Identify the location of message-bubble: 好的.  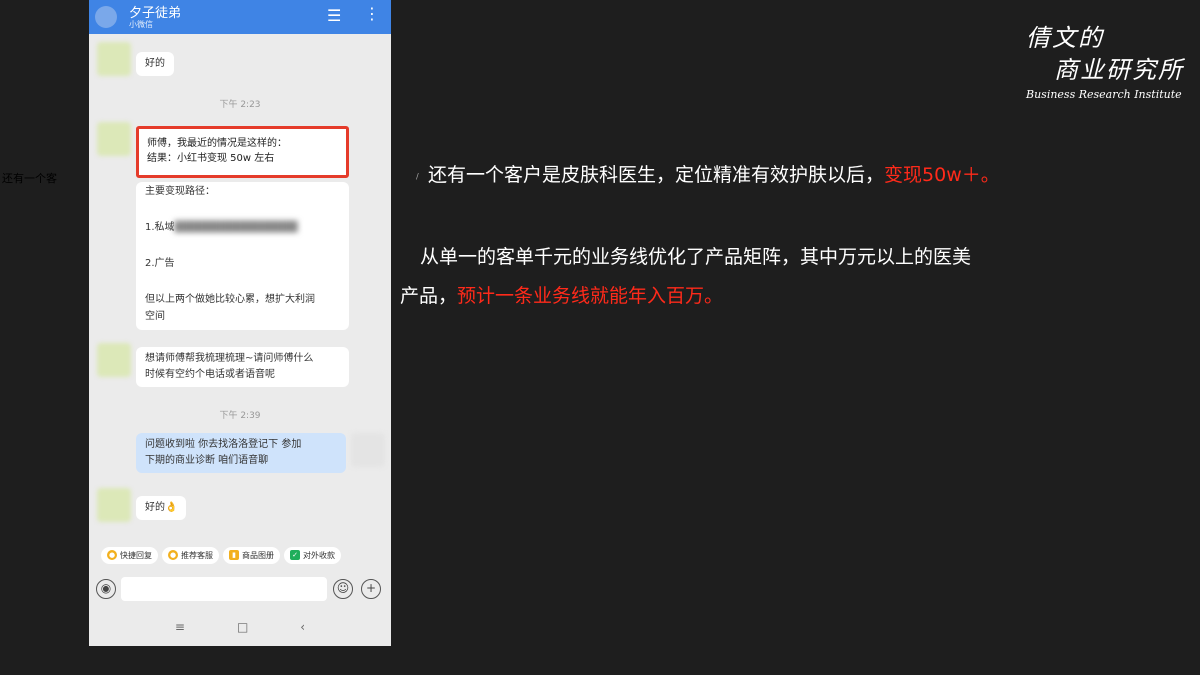
(155, 64).